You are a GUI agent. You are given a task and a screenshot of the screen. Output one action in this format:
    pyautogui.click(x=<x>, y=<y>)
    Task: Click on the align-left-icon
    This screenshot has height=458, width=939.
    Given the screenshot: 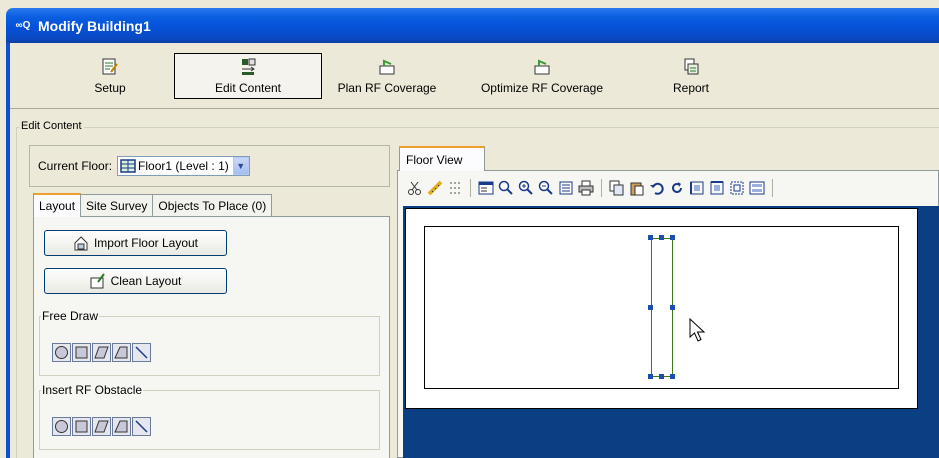 What is the action you would take?
    pyautogui.click(x=697, y=188)
    